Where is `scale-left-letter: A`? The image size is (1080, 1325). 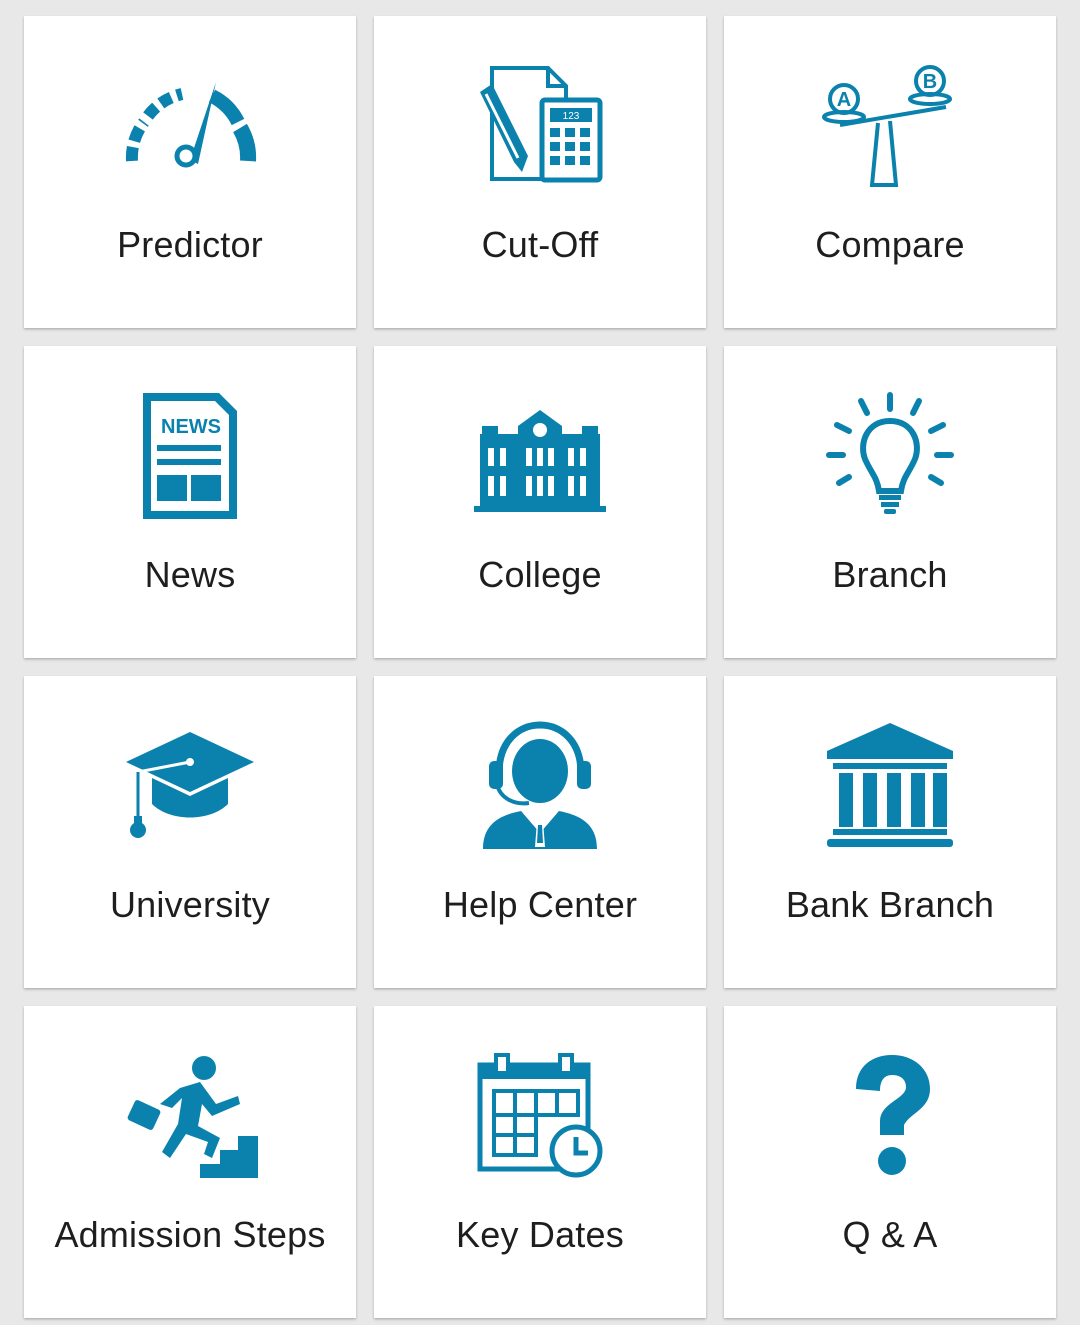
scale-left-letter: A is located at coordinates (844, 100).